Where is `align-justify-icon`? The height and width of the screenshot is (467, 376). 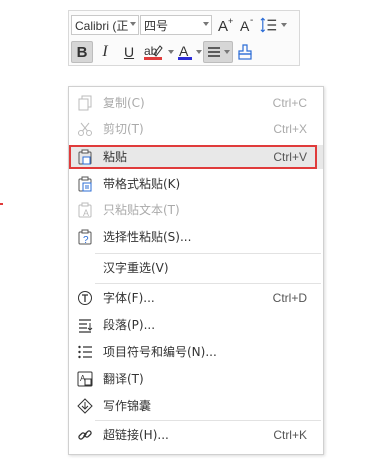 align-justify-icon is located at coordinates (213, 52).